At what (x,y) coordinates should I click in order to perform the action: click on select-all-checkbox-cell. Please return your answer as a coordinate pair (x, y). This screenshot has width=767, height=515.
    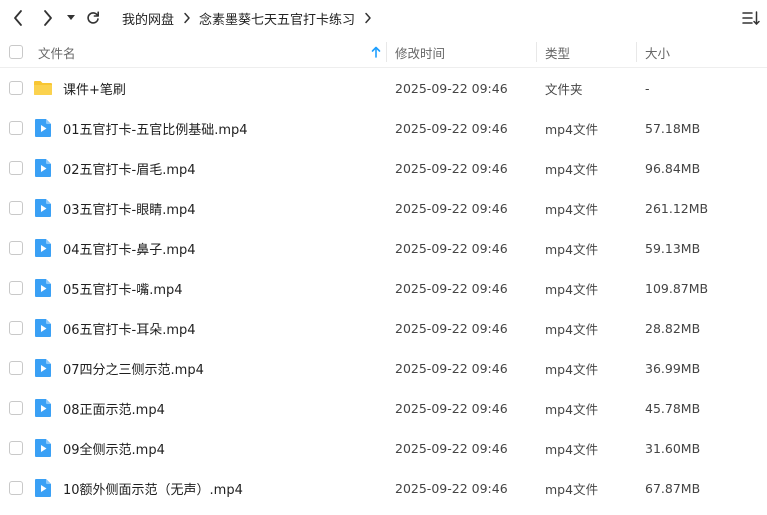
    Looking at the image, I should click on (16, 52).